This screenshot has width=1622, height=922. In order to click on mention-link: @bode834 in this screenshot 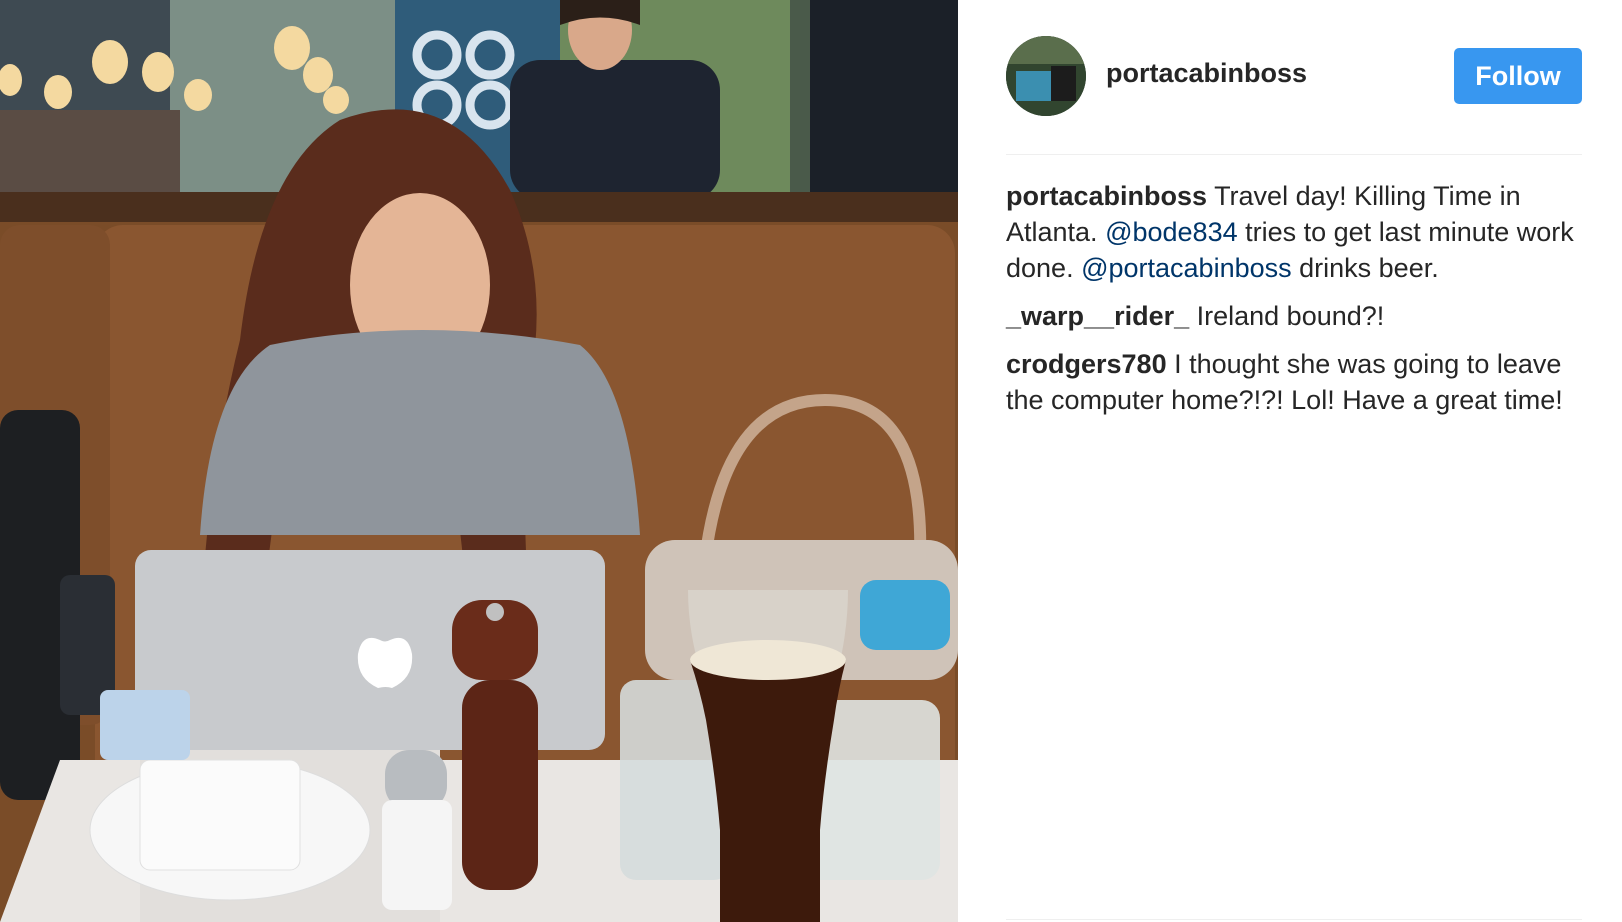, I will do `click(1171, 232)`.